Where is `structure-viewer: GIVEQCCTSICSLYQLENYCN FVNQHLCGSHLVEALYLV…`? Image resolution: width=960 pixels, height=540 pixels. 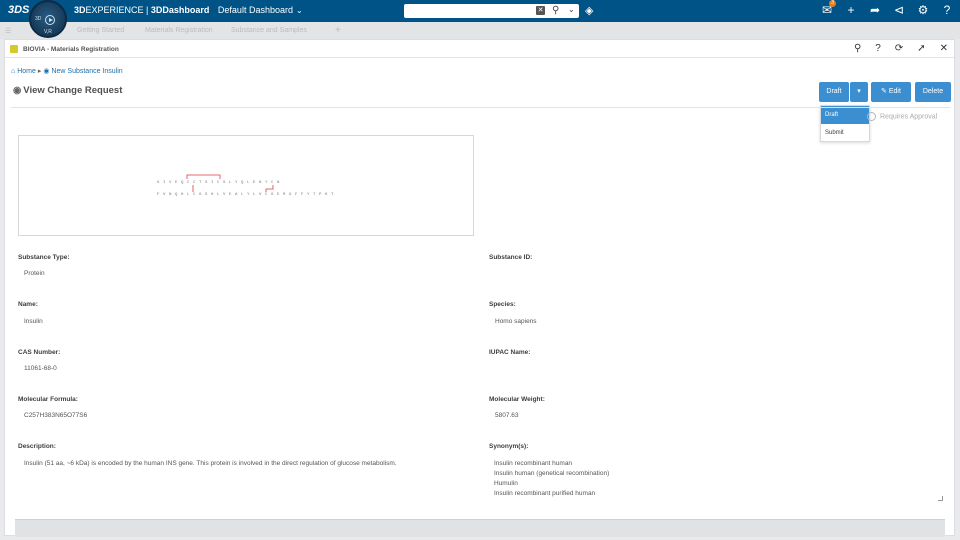
structure-viewer: GIVEQCCTSICSLYQLENYCN FVNQHLCGSHLVEALYLV… is located at coordinates (246, 185).